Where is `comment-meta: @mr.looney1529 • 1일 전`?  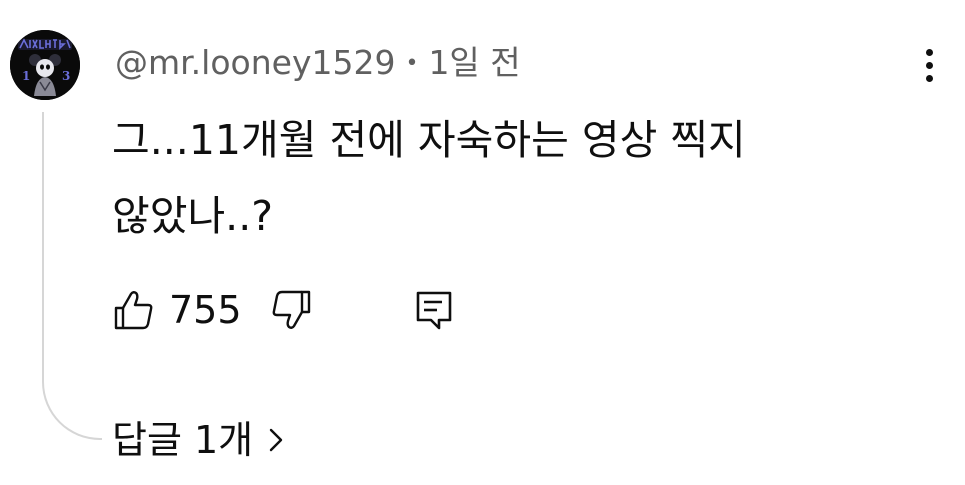 comment-meta: @mr.looney1529 • 1일 전 is located at coordinates (318, 63).